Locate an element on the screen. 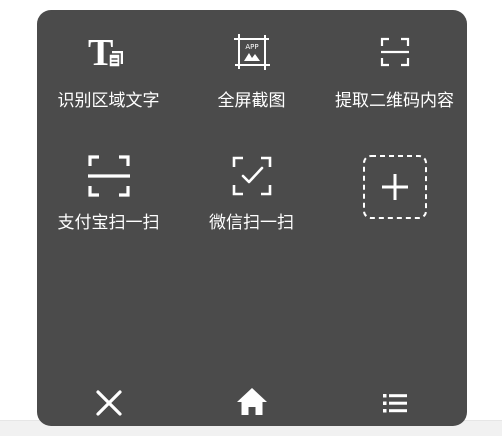 The image size is (502, 436). home-icon is located at coordinates (252, 401).